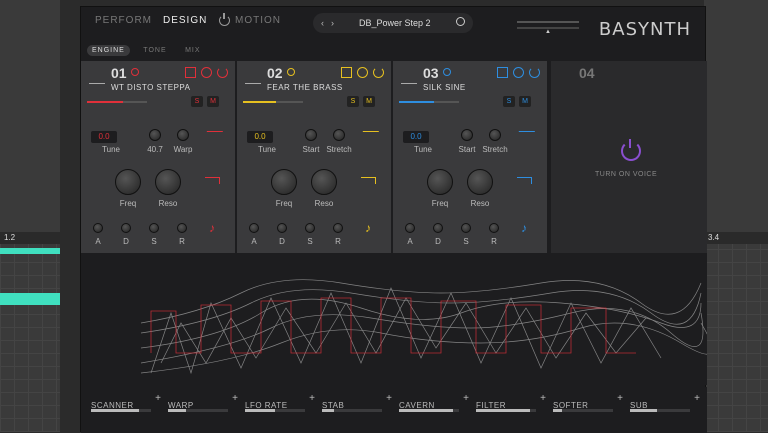 The height and width of the screenshot is (433, 768). What do you see at coordinates (548, 32) in the screenshot?
I see `volume-handle-icon: ▲` at bounding box center [548, 32].